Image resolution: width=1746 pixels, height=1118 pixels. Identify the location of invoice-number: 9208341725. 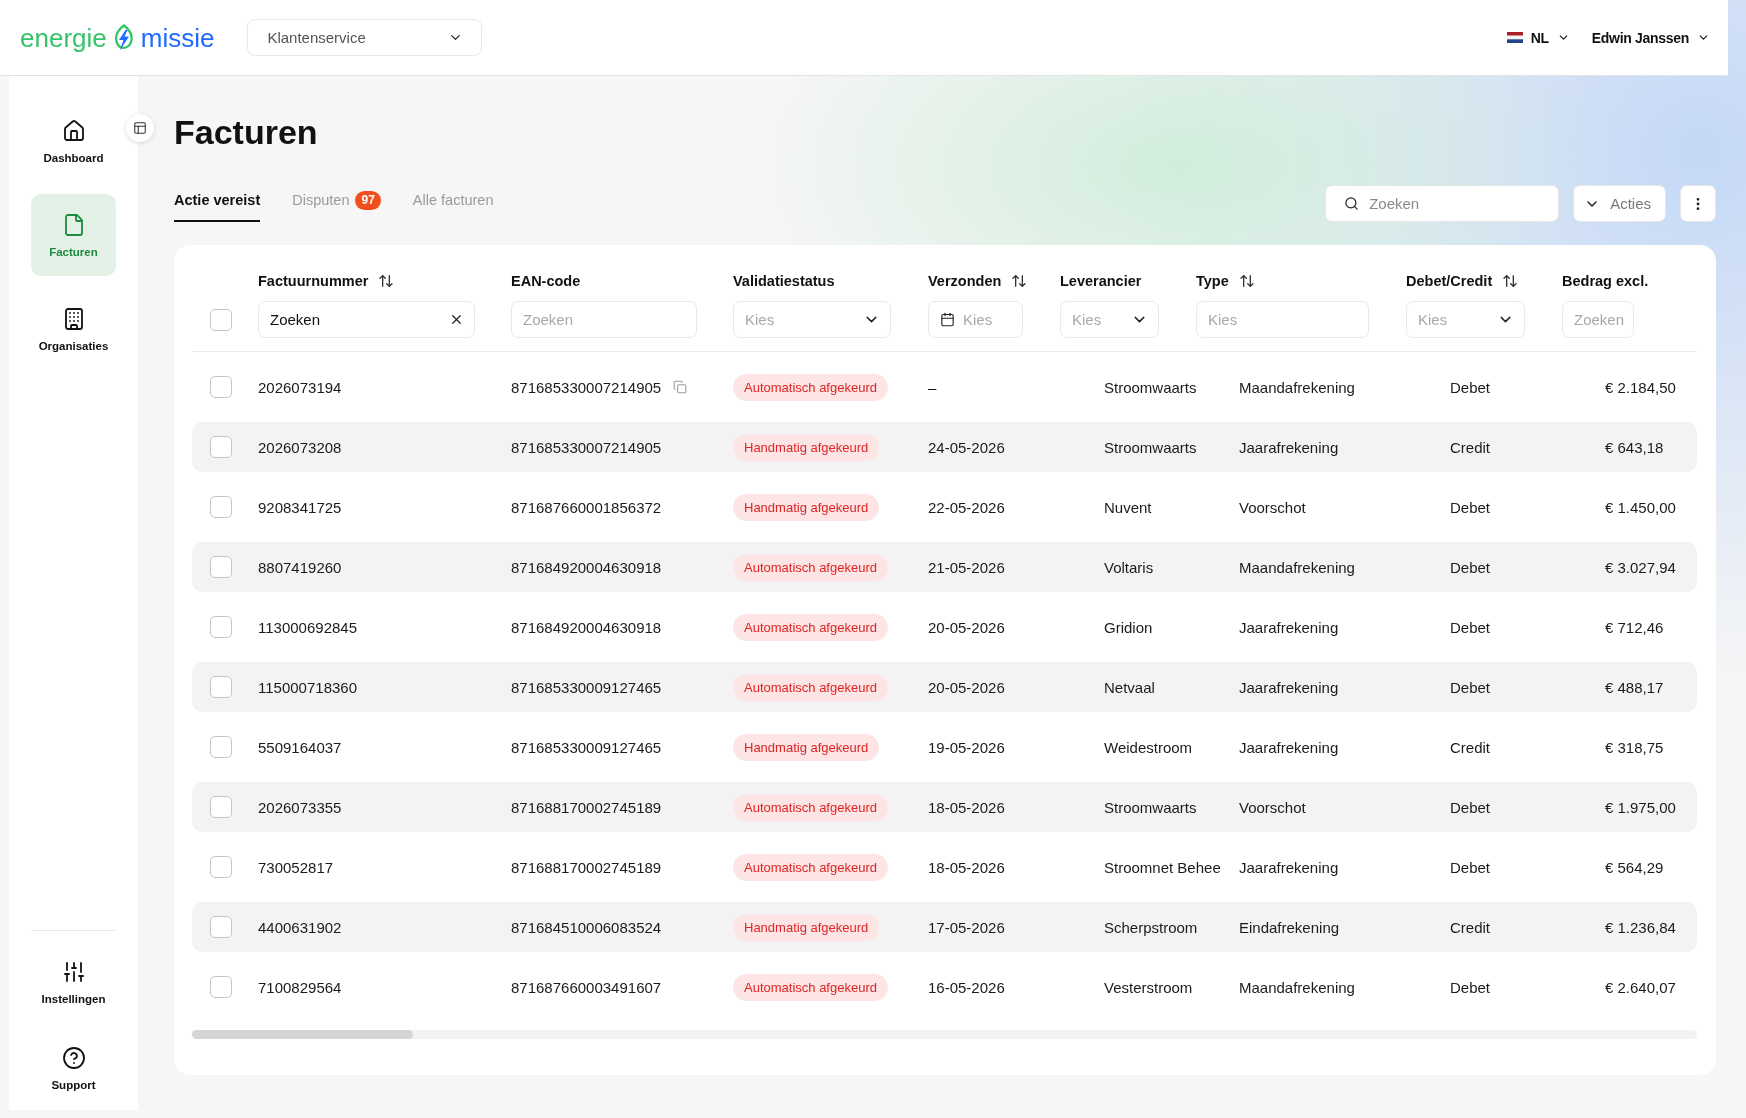
(300, 507).